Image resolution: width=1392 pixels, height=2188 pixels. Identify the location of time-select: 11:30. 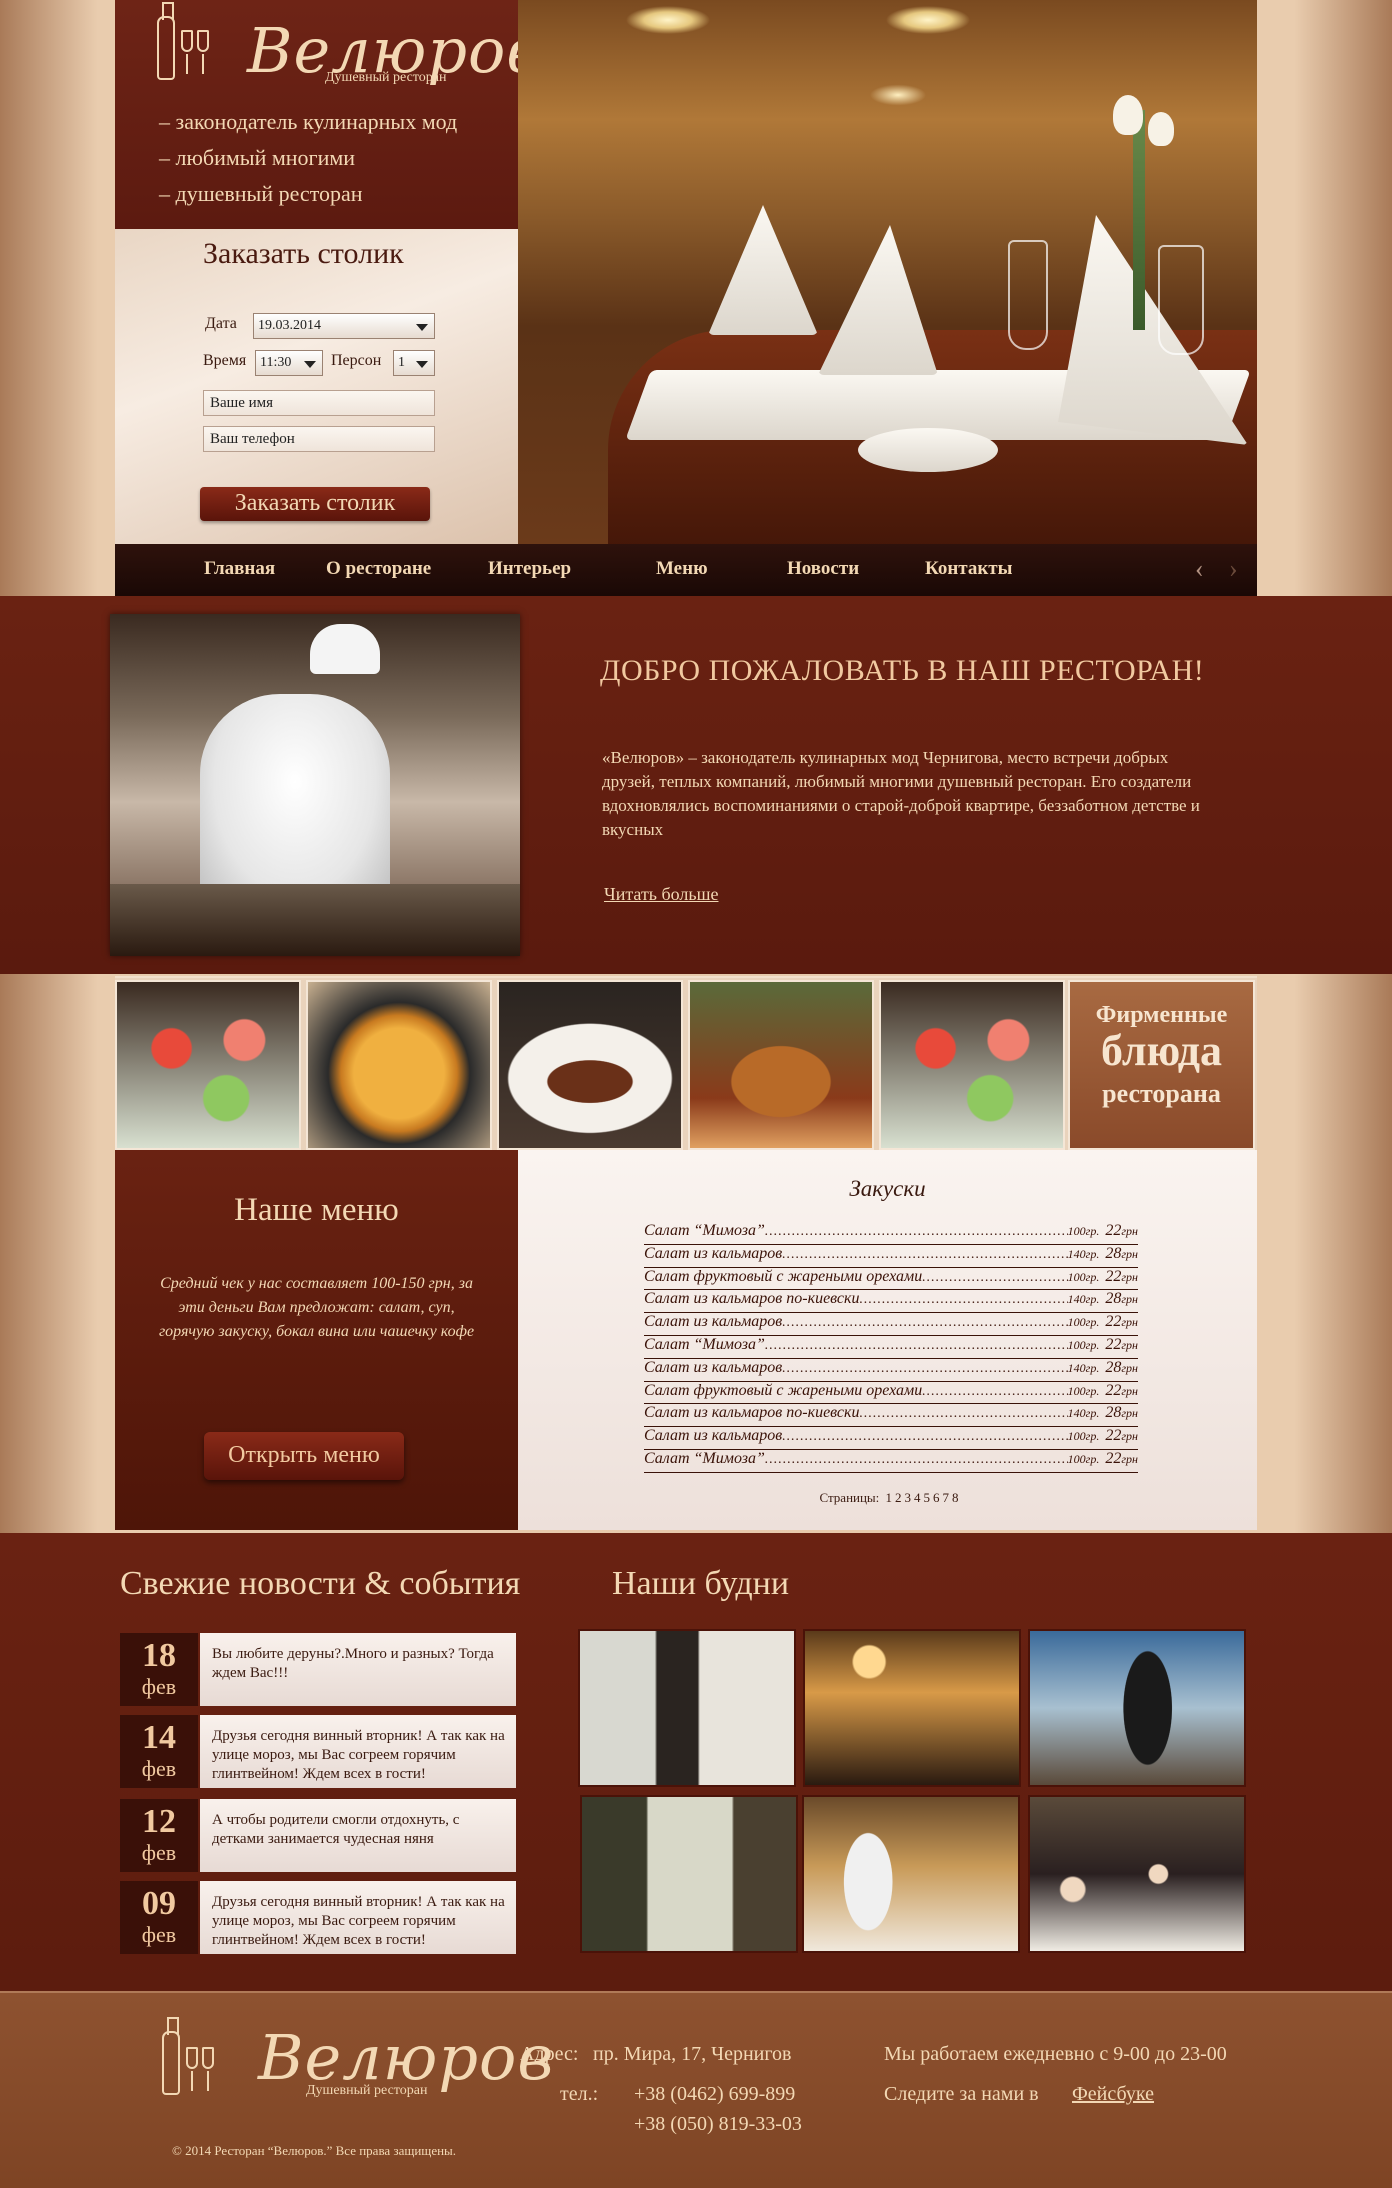
(289, 363).